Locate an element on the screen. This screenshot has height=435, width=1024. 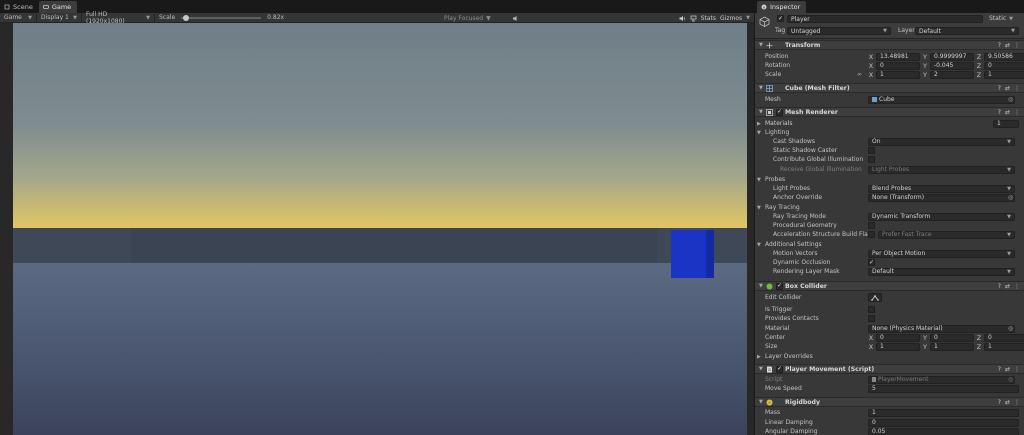
volume-icon is located at coordinates (515, 18).